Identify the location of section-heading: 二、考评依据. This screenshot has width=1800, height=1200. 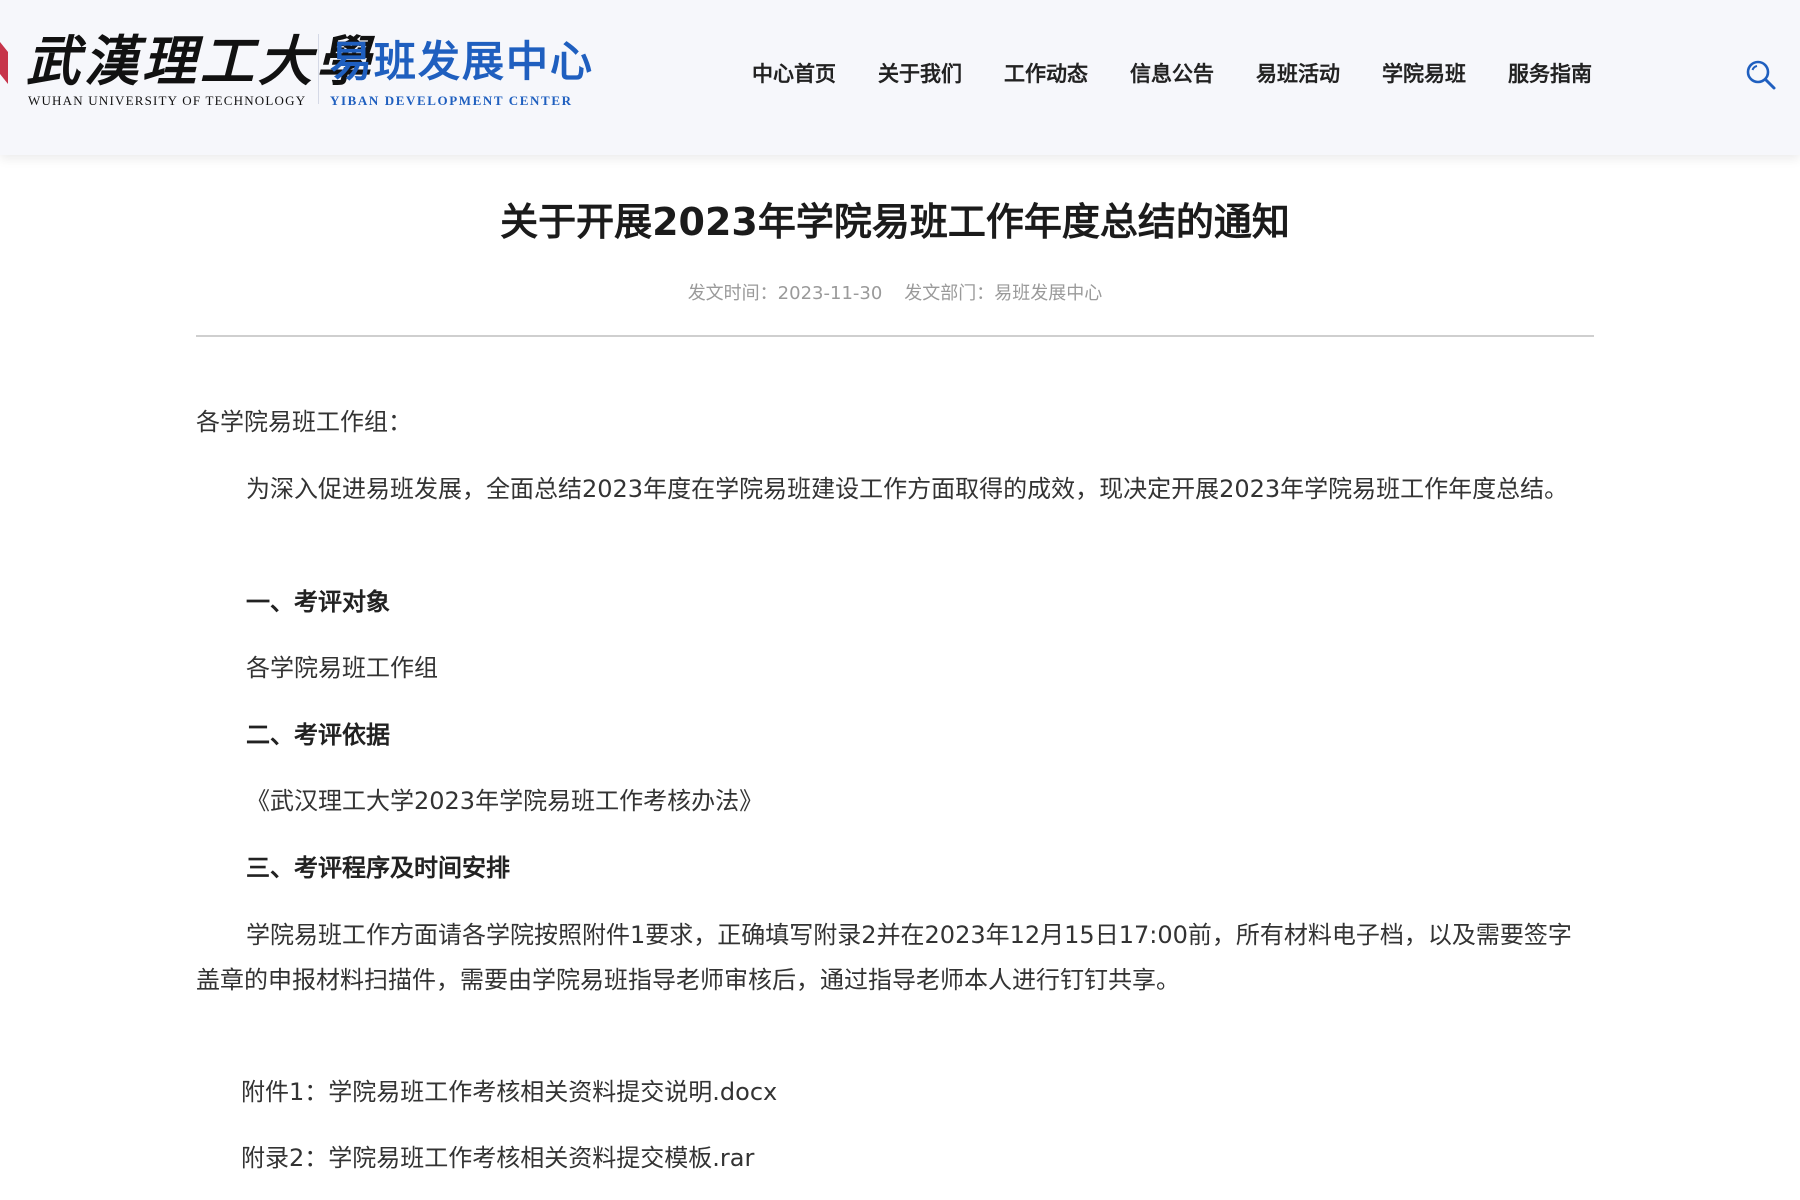
(318, 735).